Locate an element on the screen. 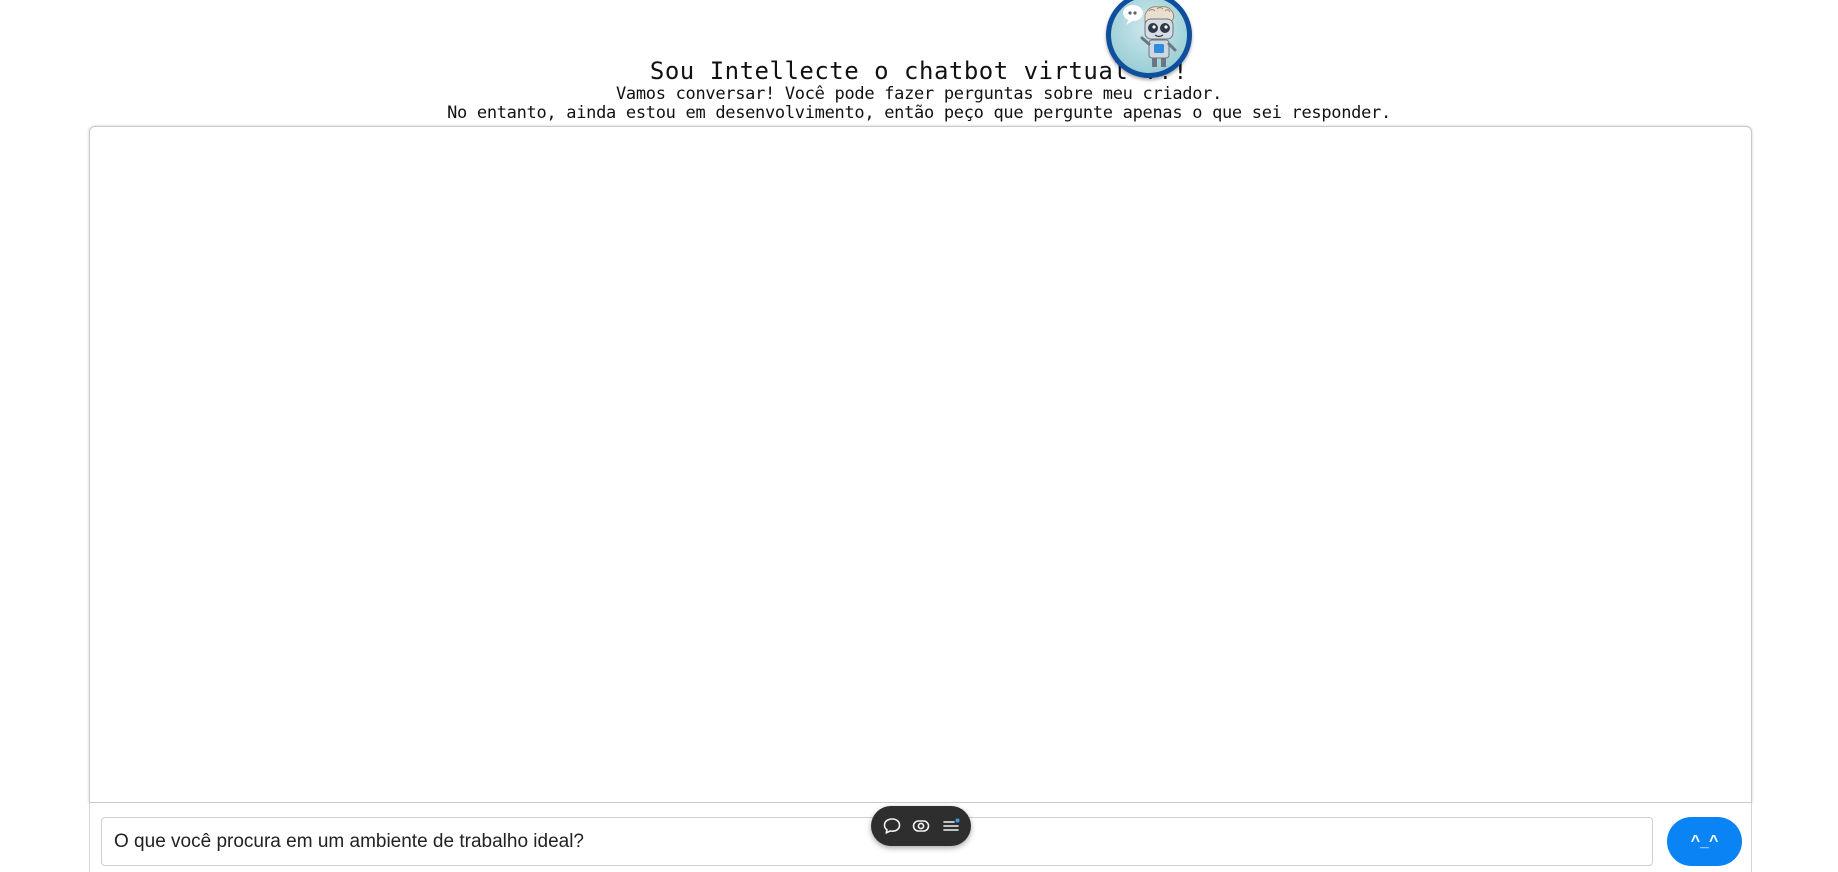  floating-toolbar is located at coordinates (921, 826).